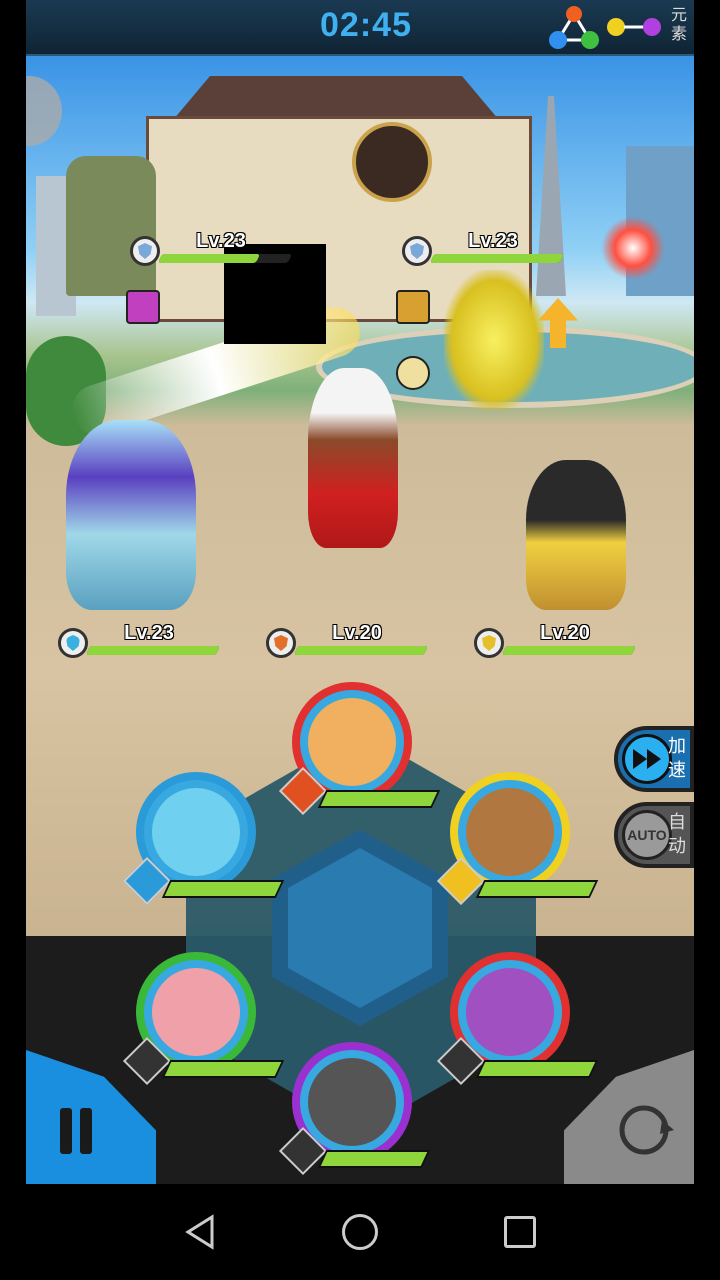 This screenshot has width=720, height=1280. I want to click on enemy-level-bar-2: Lv.23, so click(487, 248).